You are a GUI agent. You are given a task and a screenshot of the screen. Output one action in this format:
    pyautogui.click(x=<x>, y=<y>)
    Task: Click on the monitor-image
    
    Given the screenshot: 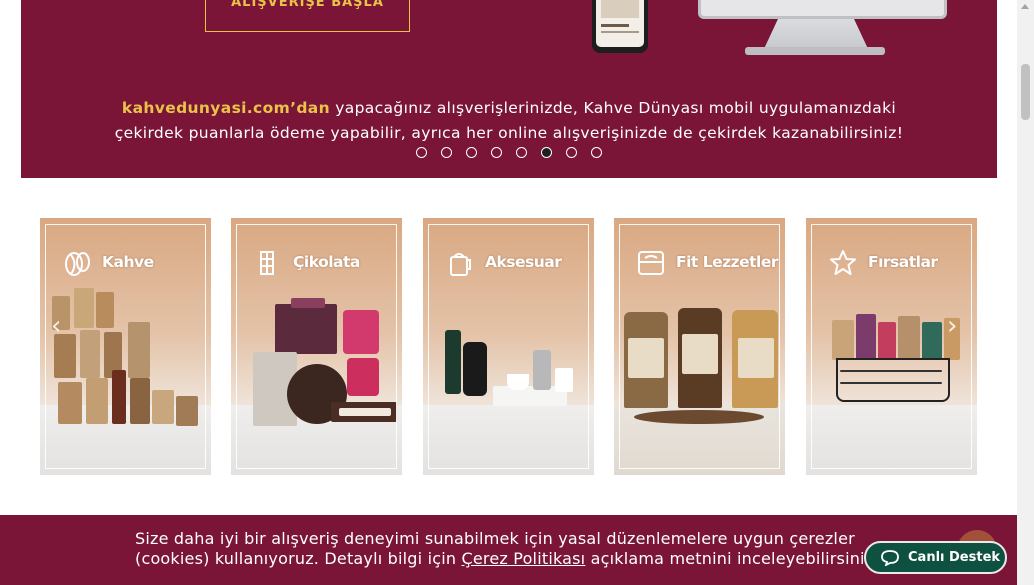 What is the action you would take?
    pyautogui.click(x=822, y=9)
    